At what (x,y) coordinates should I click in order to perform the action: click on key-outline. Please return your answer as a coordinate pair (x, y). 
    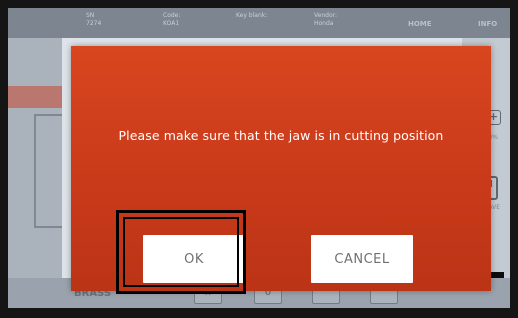
    Looking at the image, I should click on (48, 171).